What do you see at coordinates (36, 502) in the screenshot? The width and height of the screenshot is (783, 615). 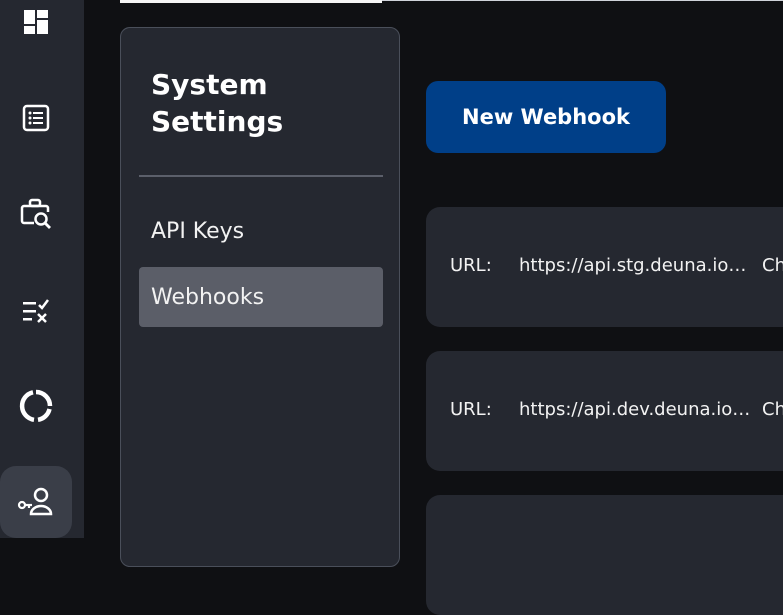 I see `key-user-icon` at bounding box center [36, 502].